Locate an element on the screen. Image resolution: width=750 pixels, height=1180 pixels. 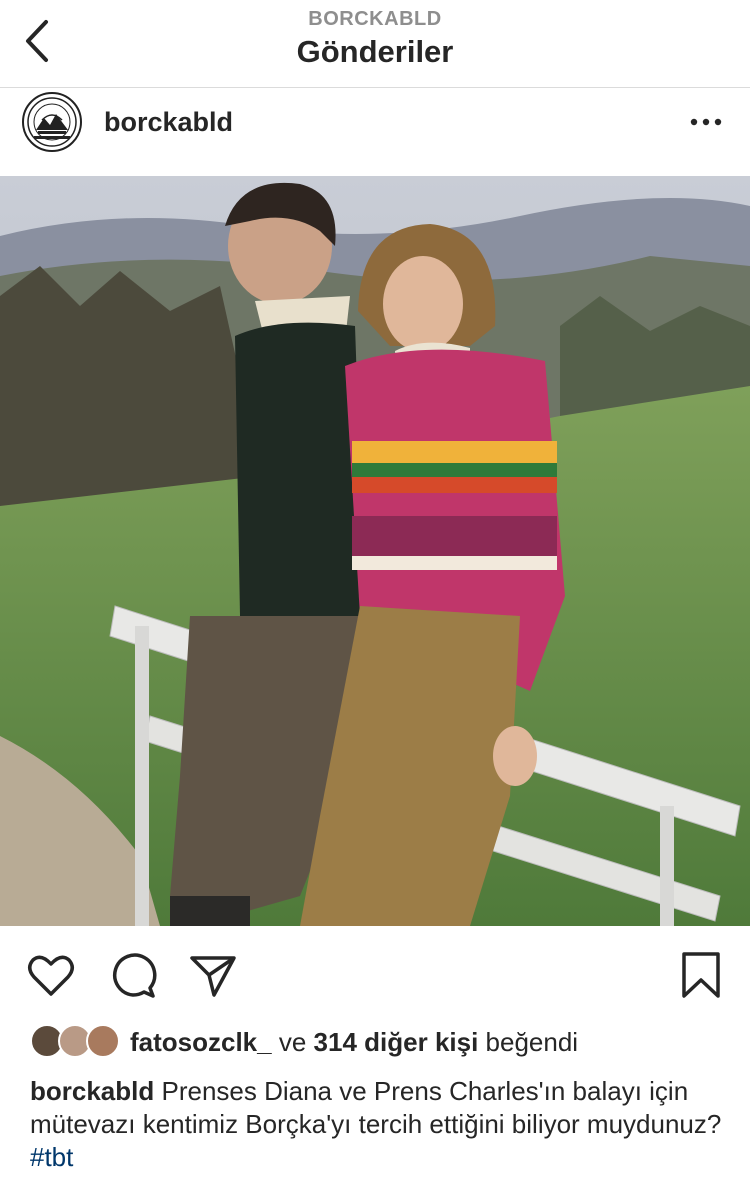
likes-connector: ve is located at coordinates (292, 1042).